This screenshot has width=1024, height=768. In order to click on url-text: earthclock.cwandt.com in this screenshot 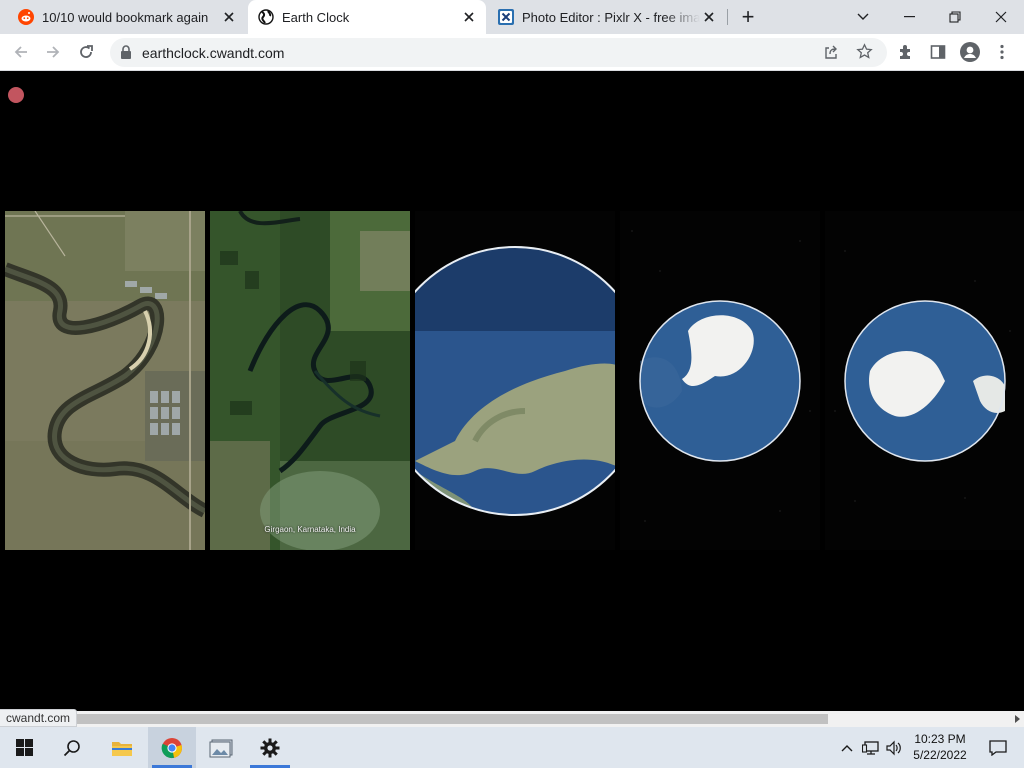, I will do `click(213, 53)`.